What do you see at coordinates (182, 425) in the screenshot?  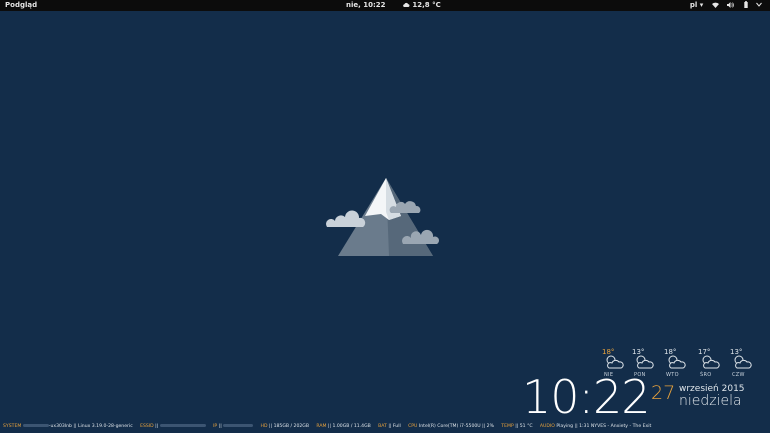 I see `redacted-essid` at bounding box center [182, 425].